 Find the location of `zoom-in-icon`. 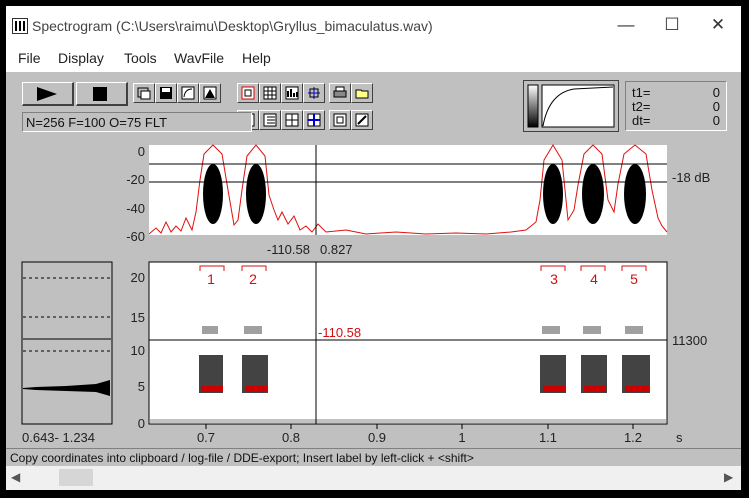

zoom-in-icon is located at coordinates (248, 93).